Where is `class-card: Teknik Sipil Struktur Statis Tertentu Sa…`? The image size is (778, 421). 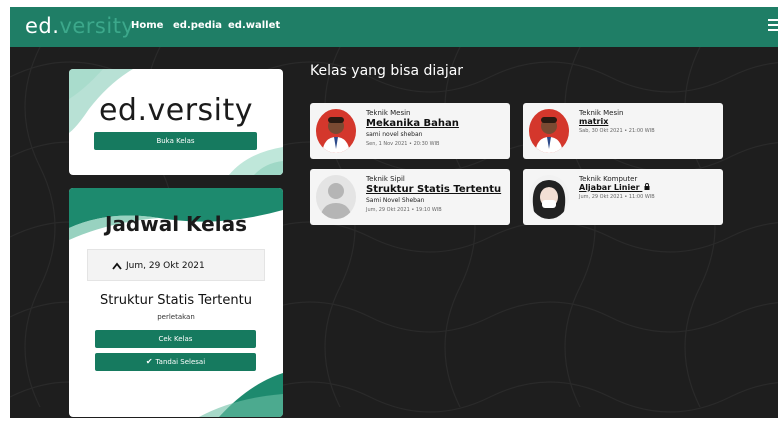 class-card: Teknik Sipil Struktur Statis Tertentu Sa… is located at coordinates (410, 197).